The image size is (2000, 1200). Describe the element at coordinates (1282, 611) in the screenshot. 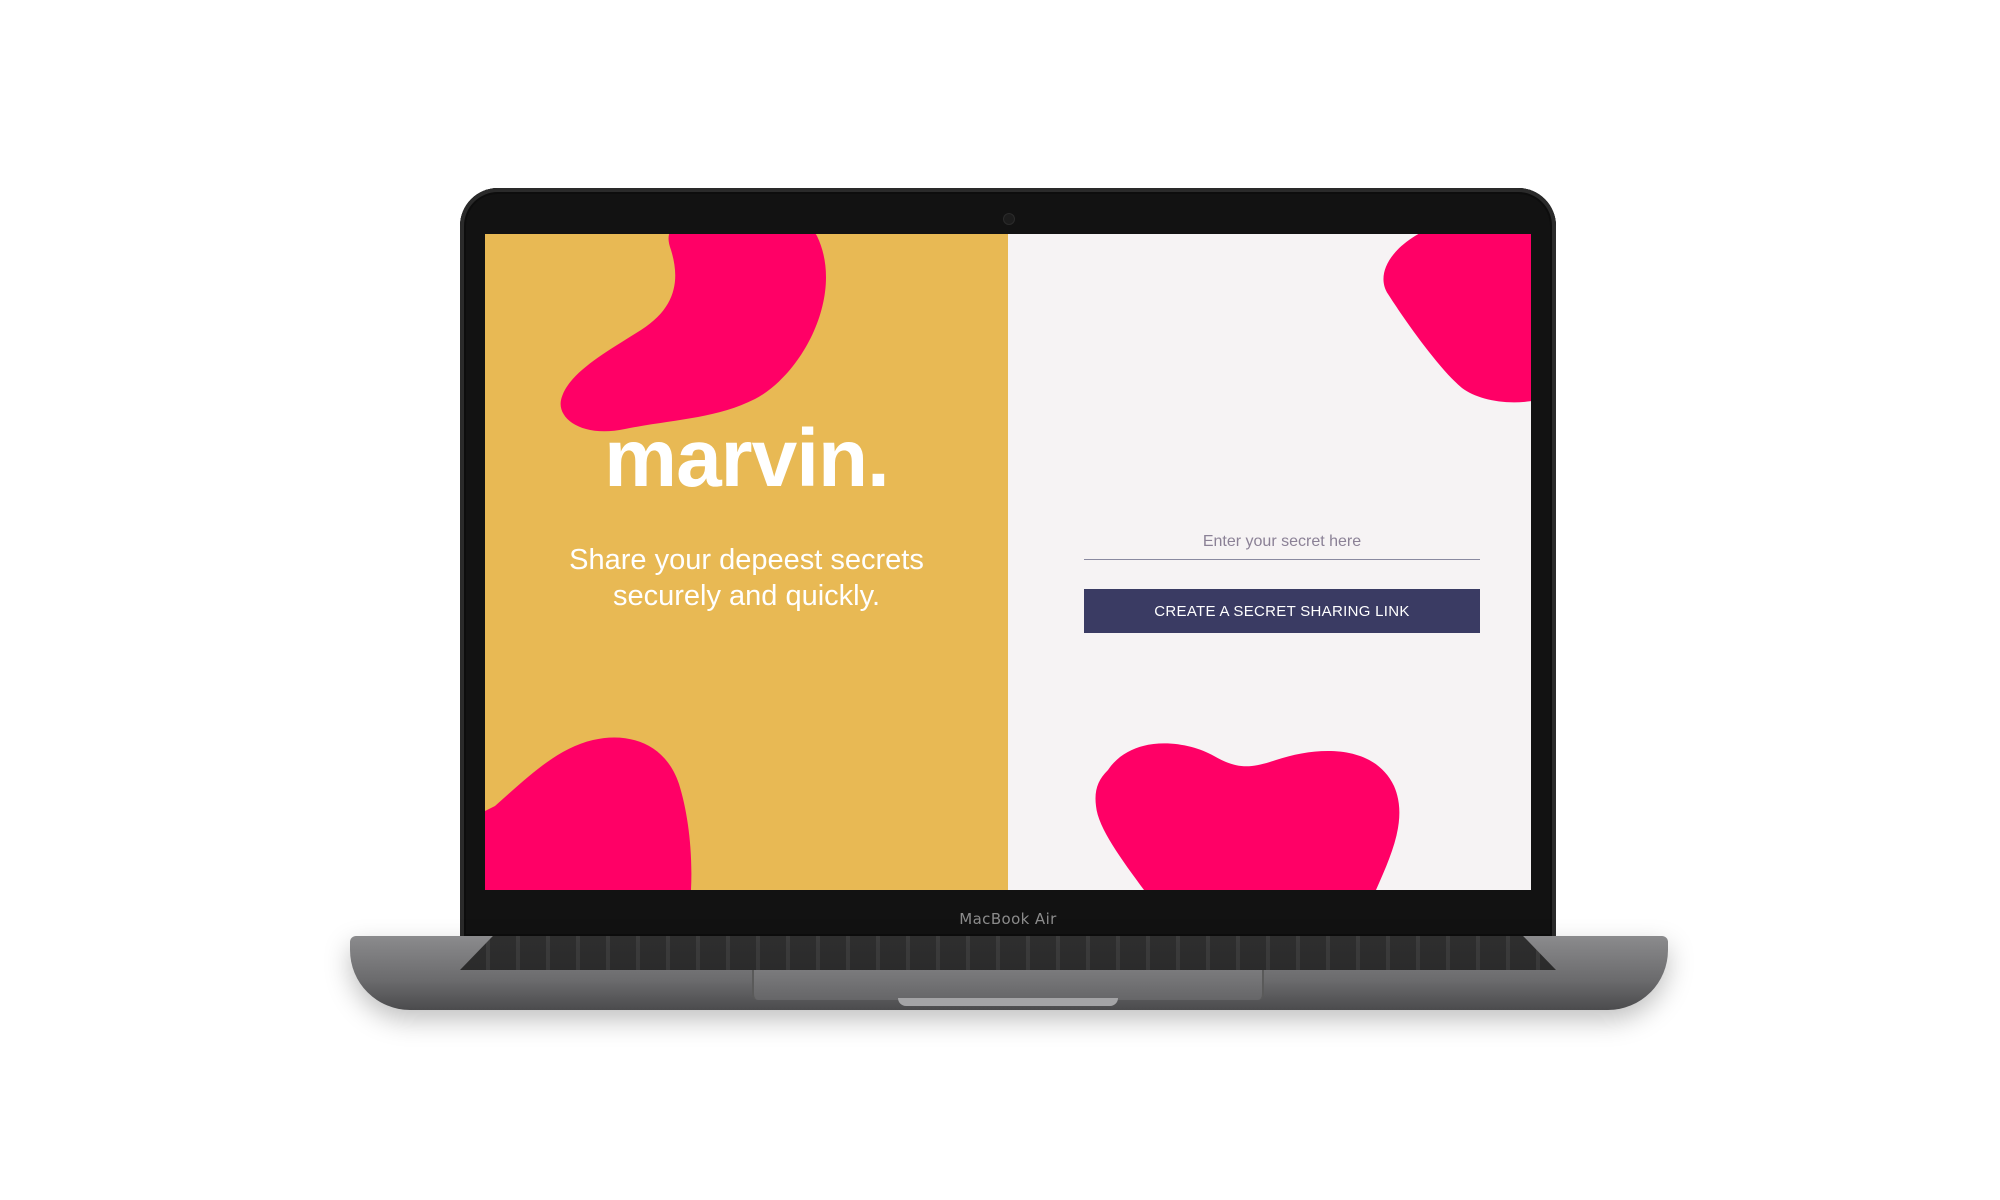

I see `create-secret-link-button: CREATE A SECRET SHARING LINK` at that location.